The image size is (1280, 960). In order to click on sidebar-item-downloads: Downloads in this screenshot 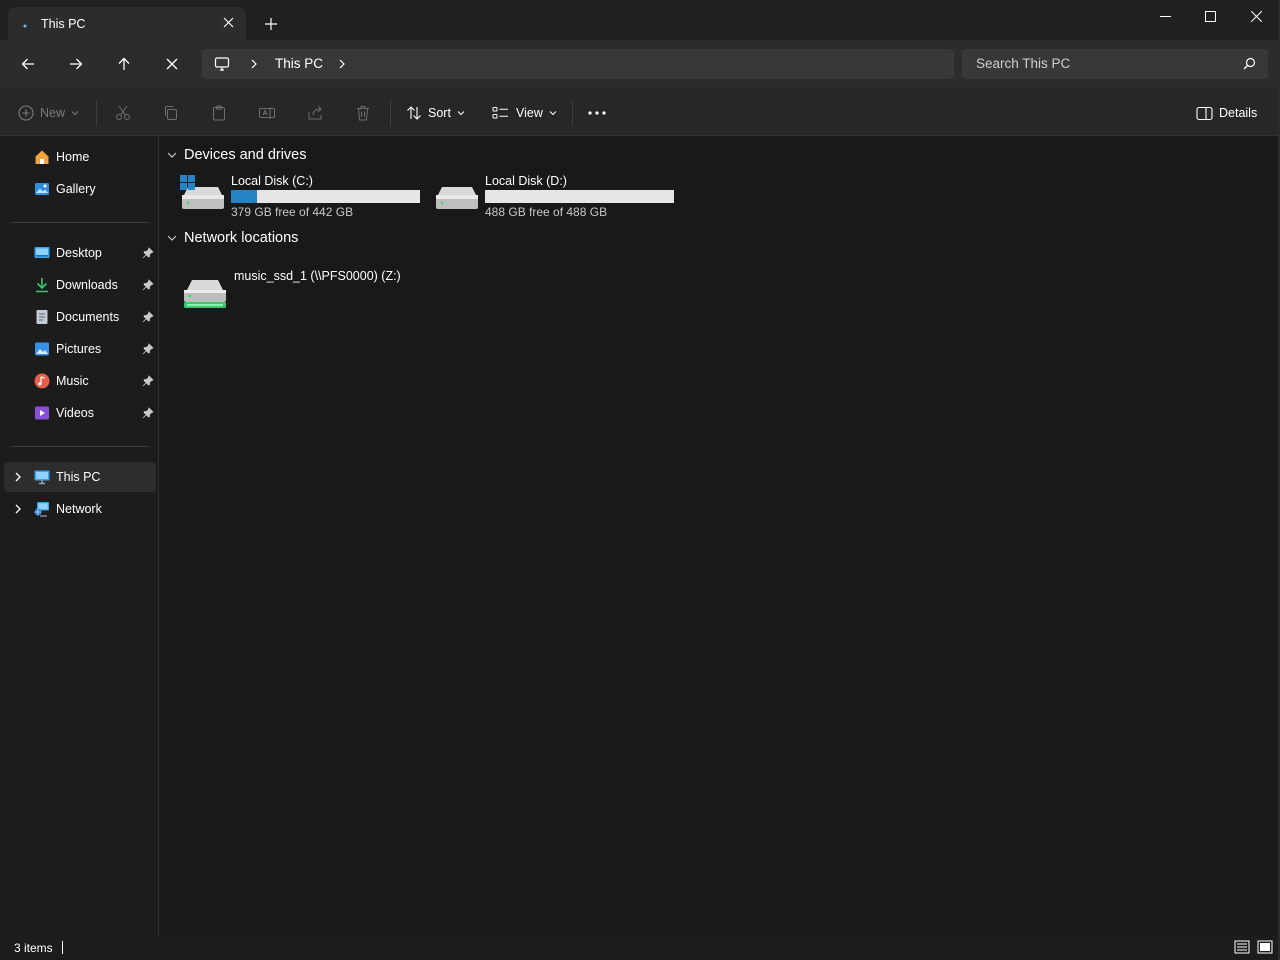, I will do `click(80, 285)`.